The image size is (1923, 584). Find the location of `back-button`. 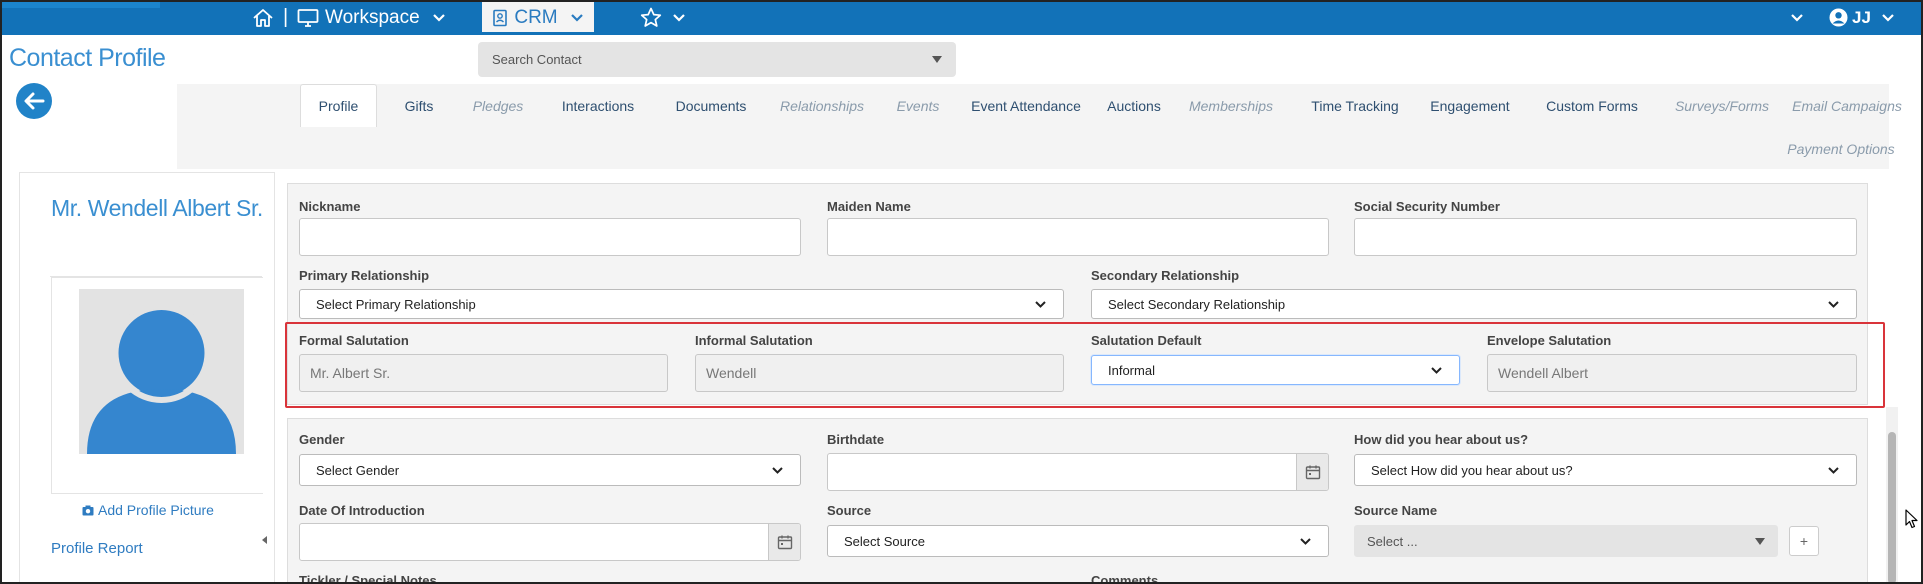

back-button is located at coordinates (34, 101).